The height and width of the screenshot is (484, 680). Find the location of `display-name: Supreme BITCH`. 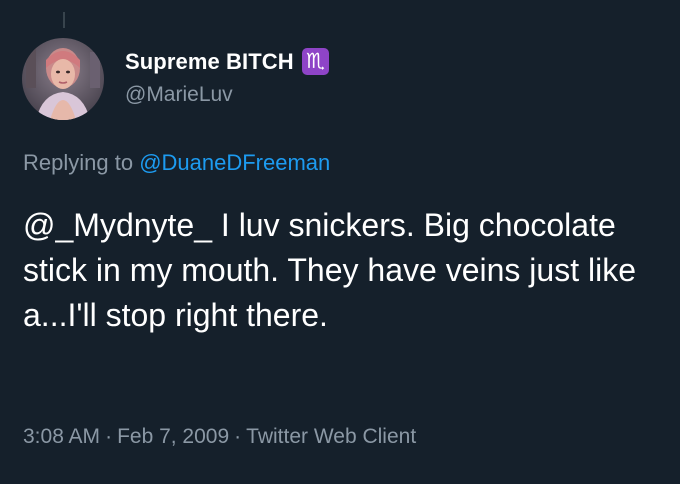

display-name: Supreme BITCH is located at coordinates (209, 62).